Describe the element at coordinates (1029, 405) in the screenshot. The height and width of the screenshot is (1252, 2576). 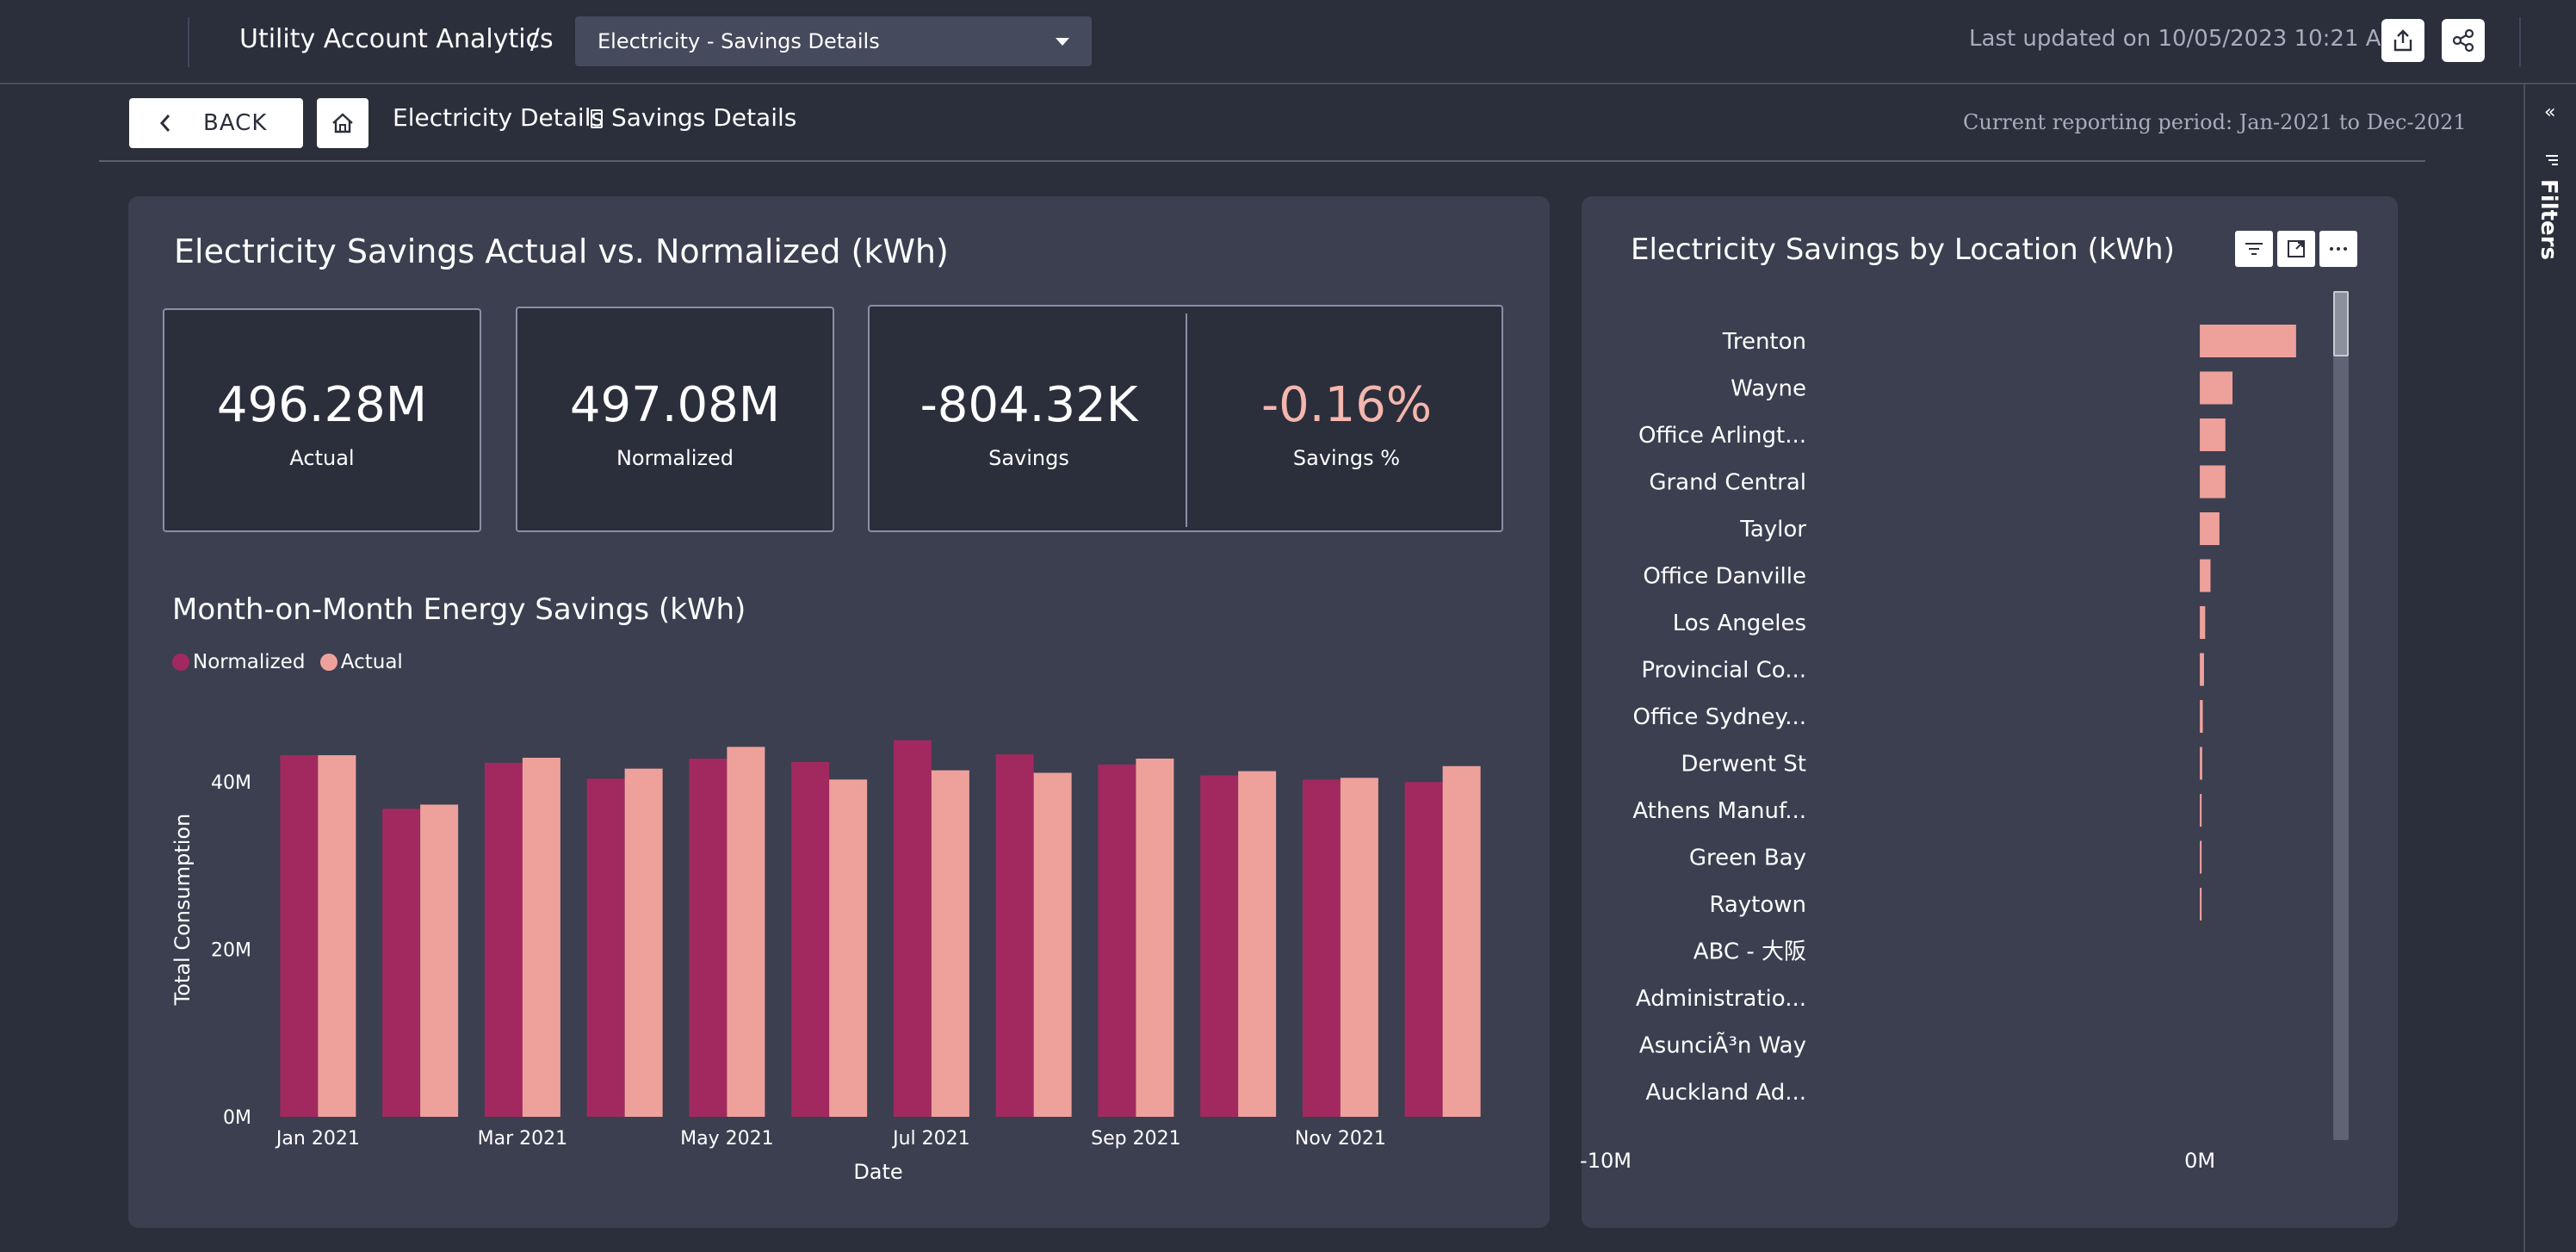
I see `kpi-savings-value: -804.32K` at that location.